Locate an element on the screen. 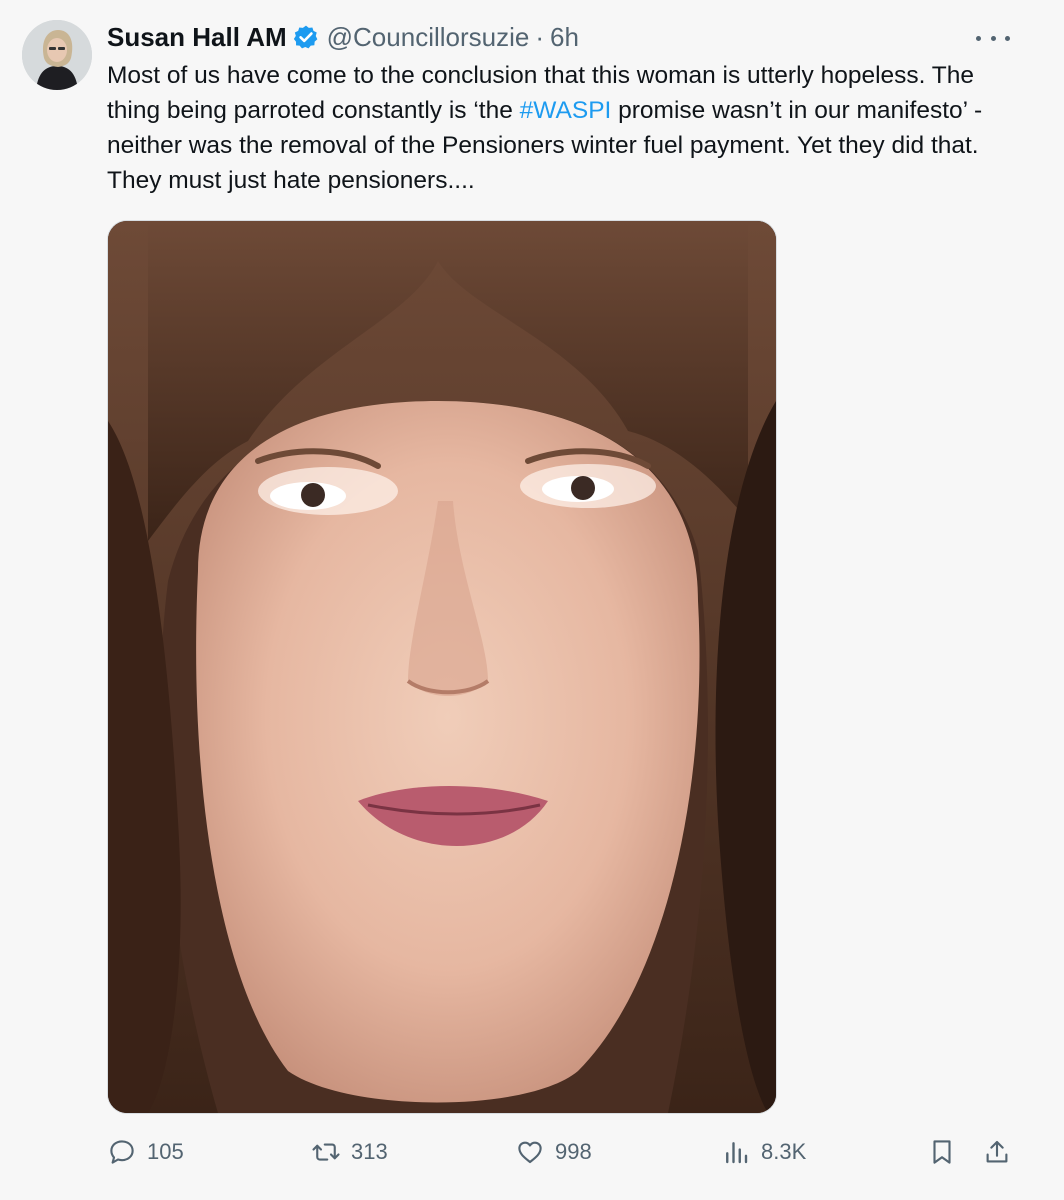 This screenshot has width=1064, height=1200. tweet-timestamp: 6h is located at coordinates (564, 37).